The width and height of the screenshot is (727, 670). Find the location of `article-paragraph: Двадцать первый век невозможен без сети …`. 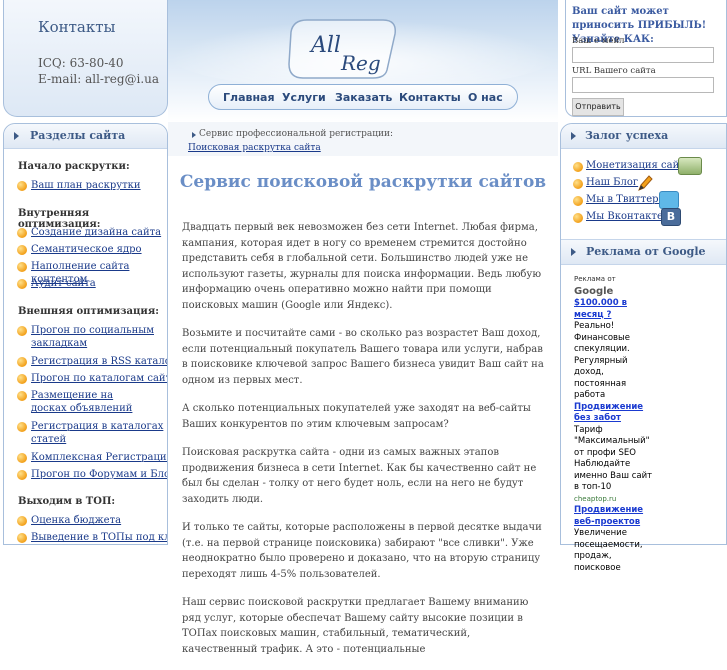

article-paragraph: Двадцать первый век невозможен без сети … is located at coordinates (362, 266).